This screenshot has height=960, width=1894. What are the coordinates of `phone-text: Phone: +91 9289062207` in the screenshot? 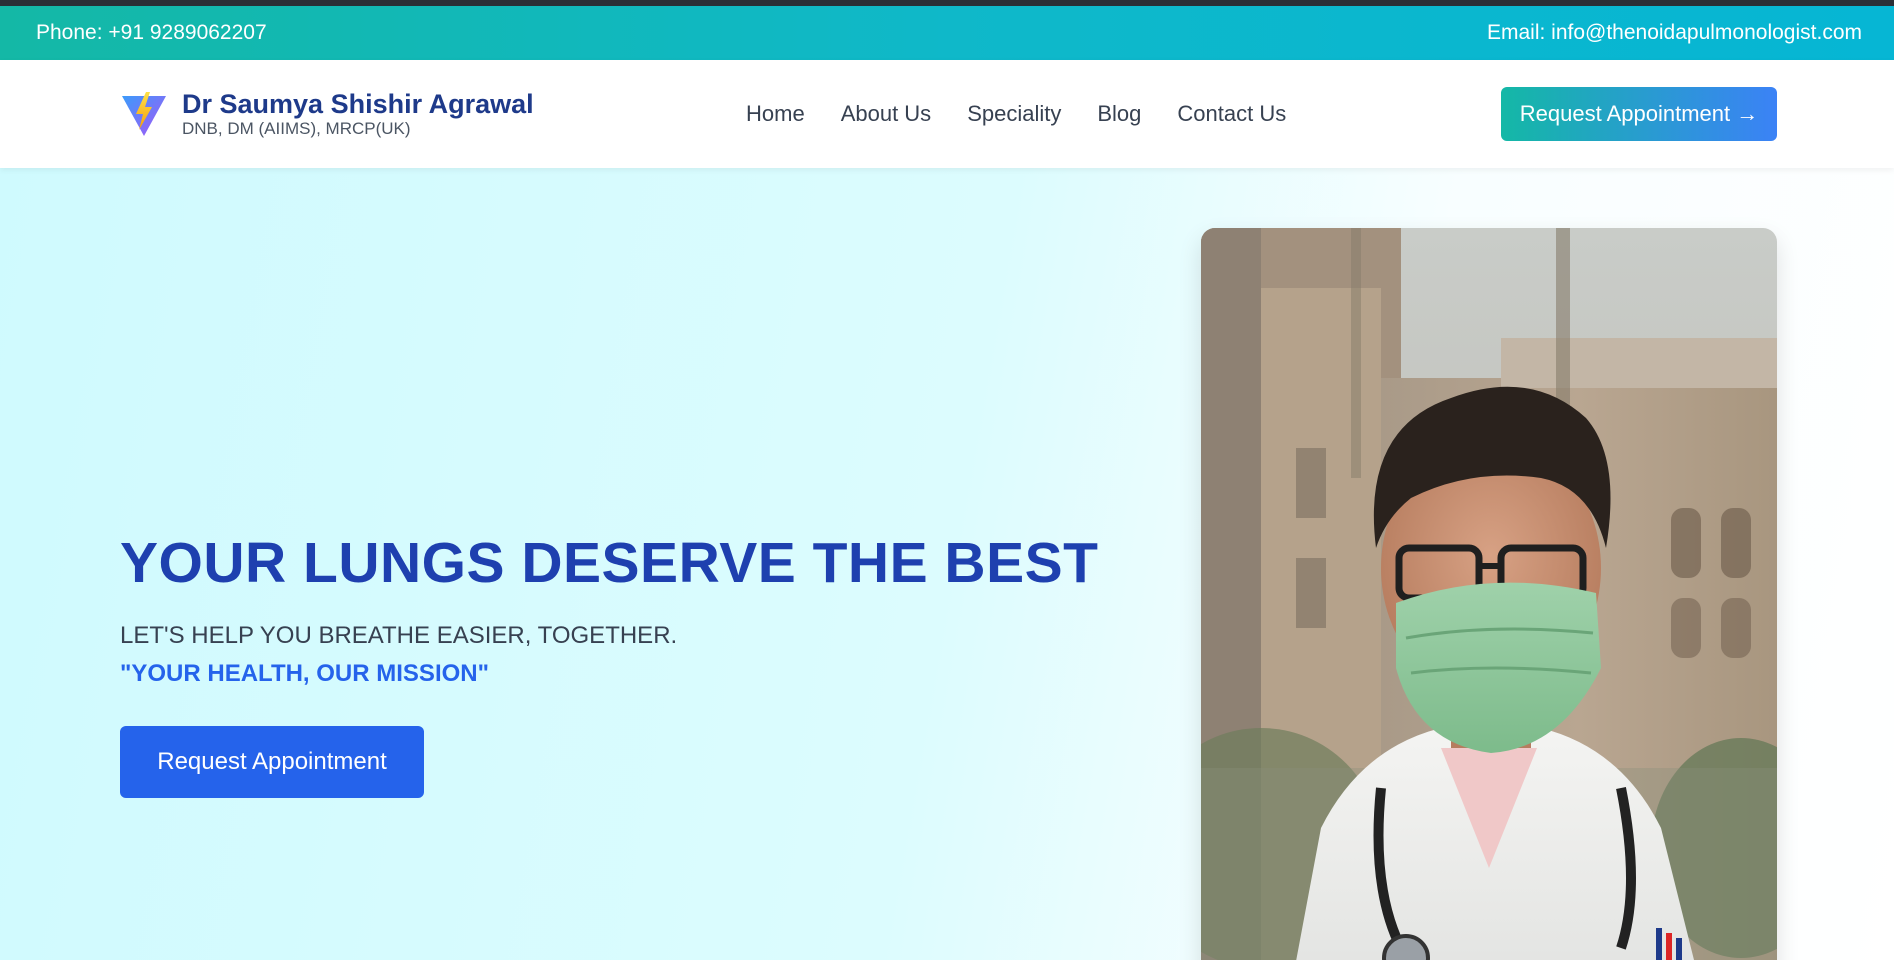 It's located at (151, 33).